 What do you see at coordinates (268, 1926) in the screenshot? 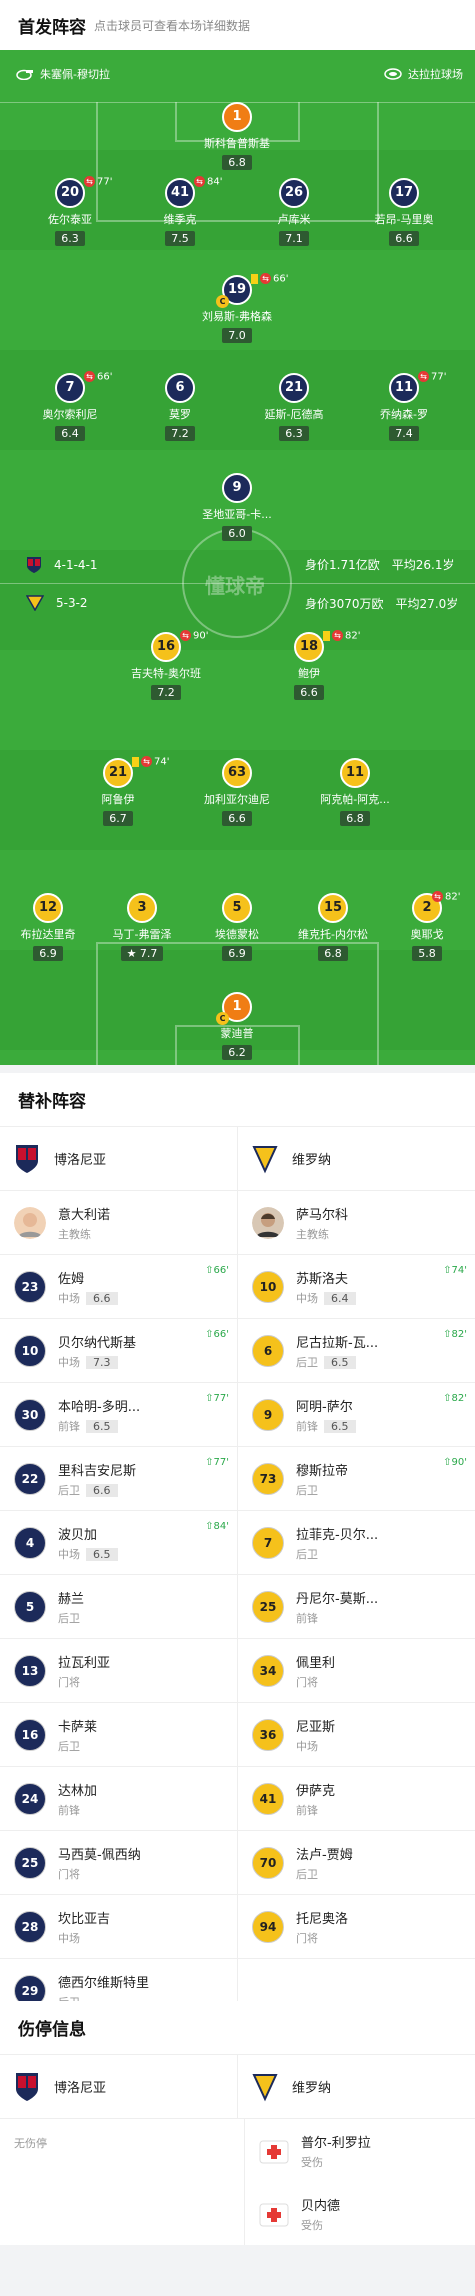
I see `player-number: 94` at bounding box center [268, 1926].